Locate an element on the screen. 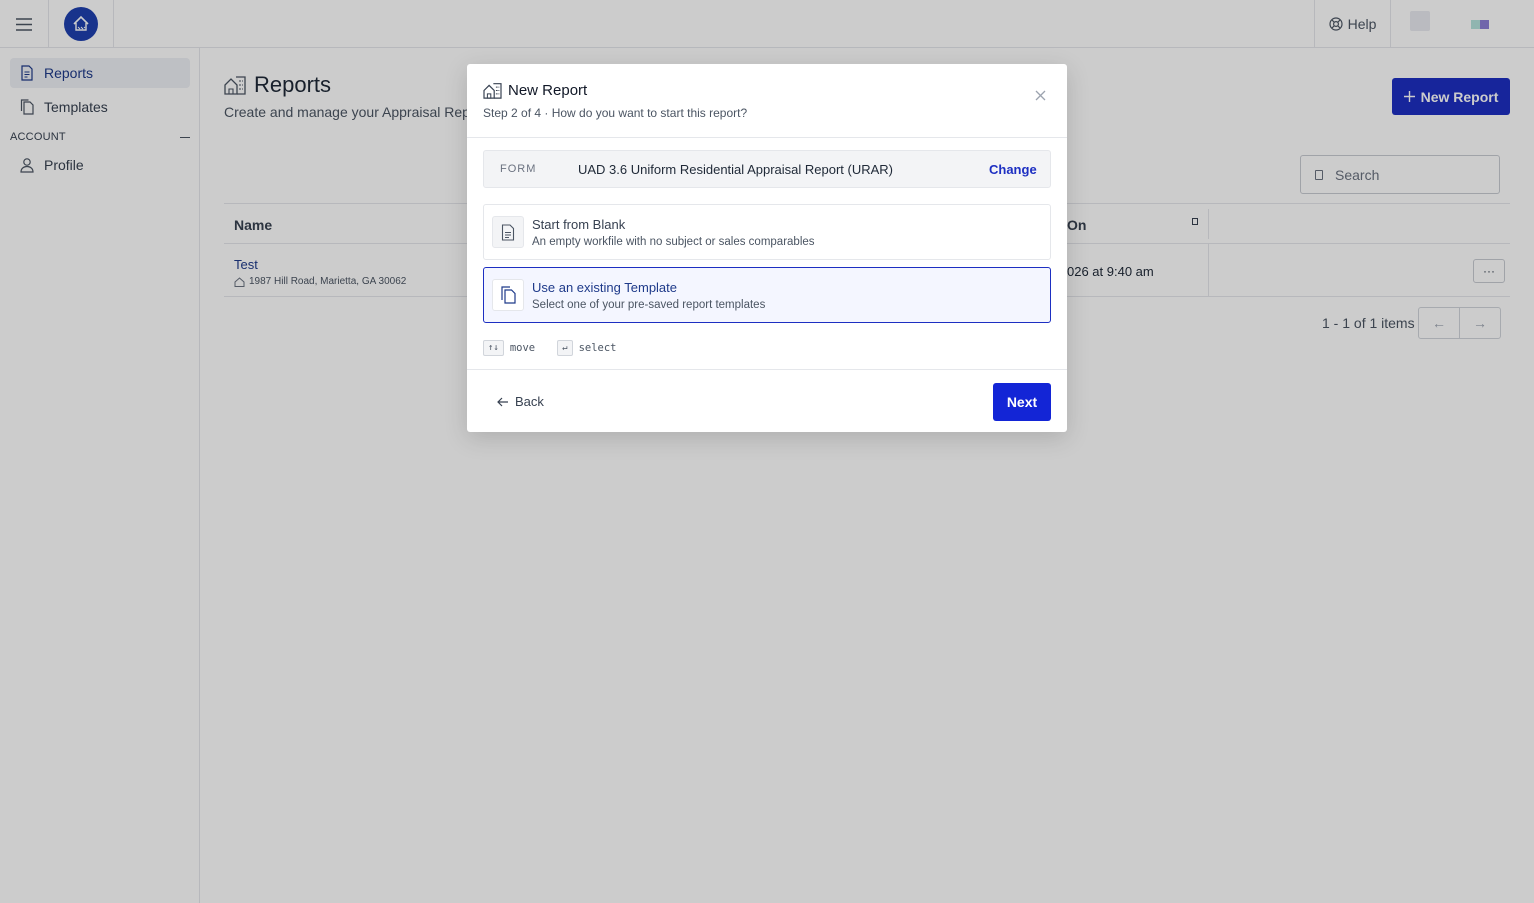  dialog-title-text: New Report is located at coordinates (548, 90).